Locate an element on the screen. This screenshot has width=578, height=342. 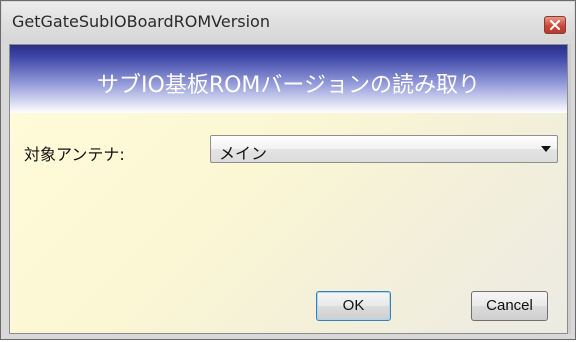
antenna-select-value: メイン is located at coordinates (243, 153).